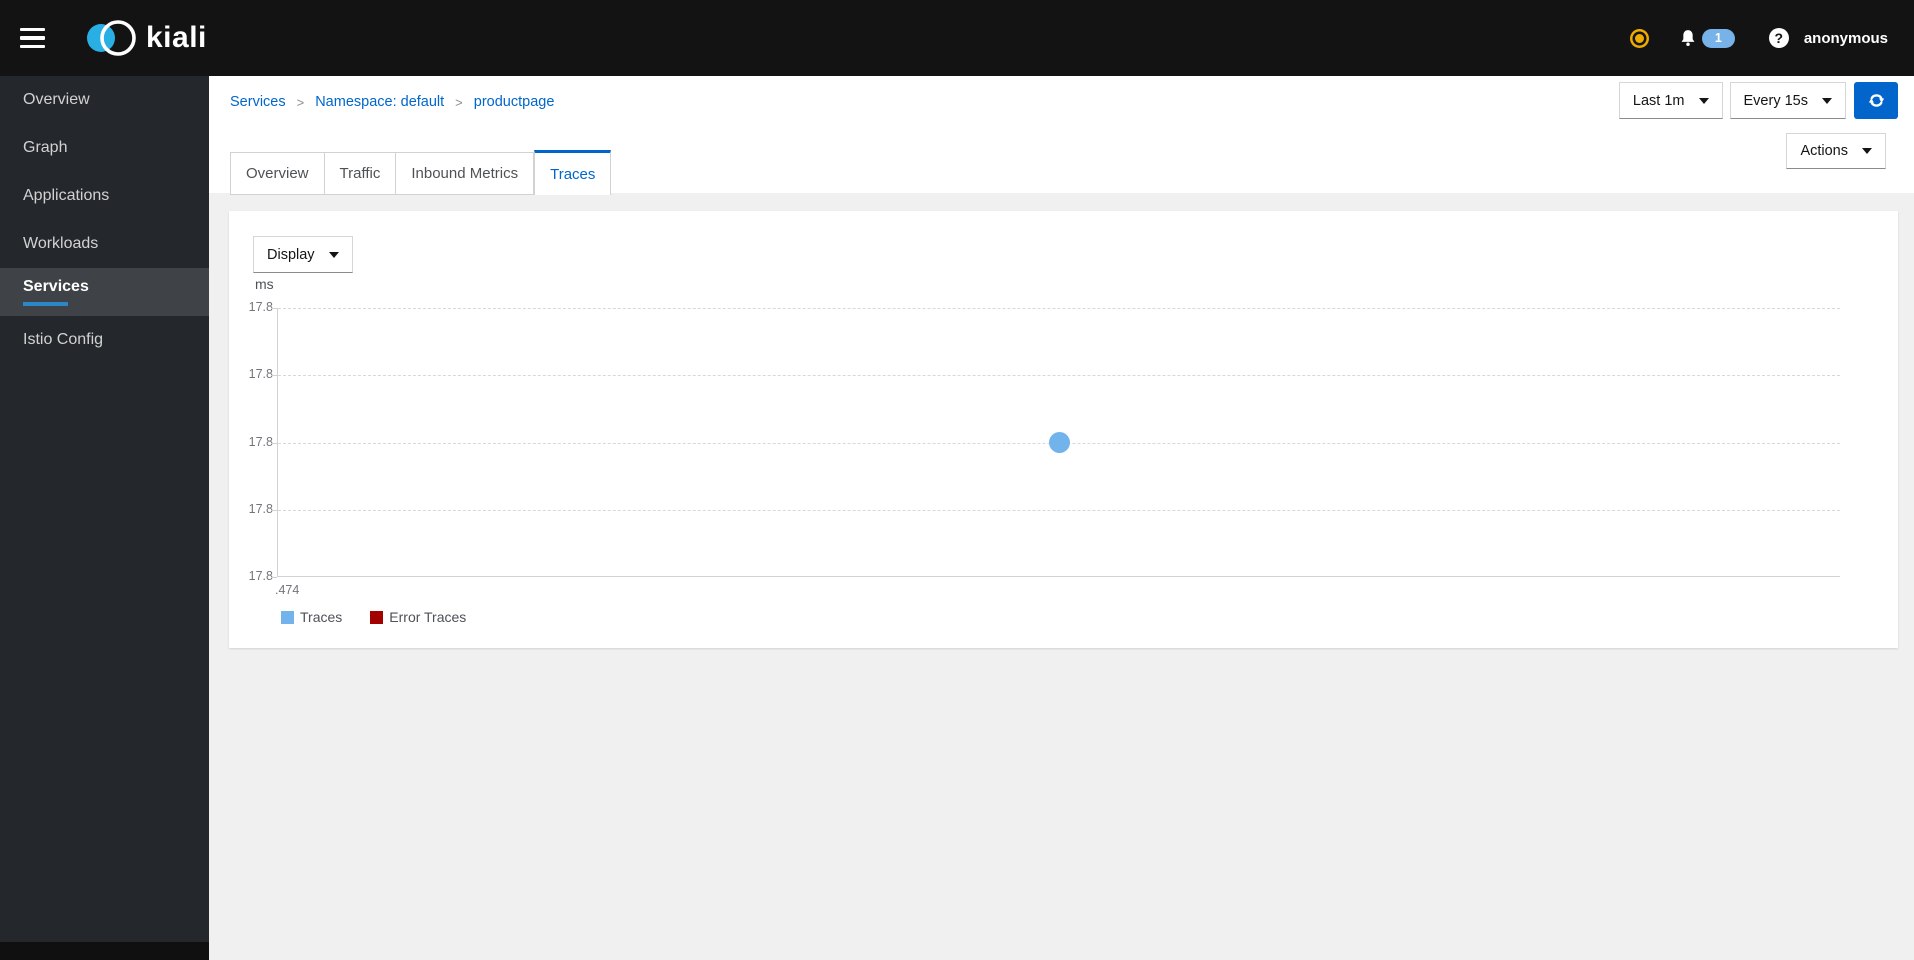  What do you see at coordinates (63, 339) in the screenshot?
I see `sidebar-item-label: Istio Config` at bounding box center [63, 339].